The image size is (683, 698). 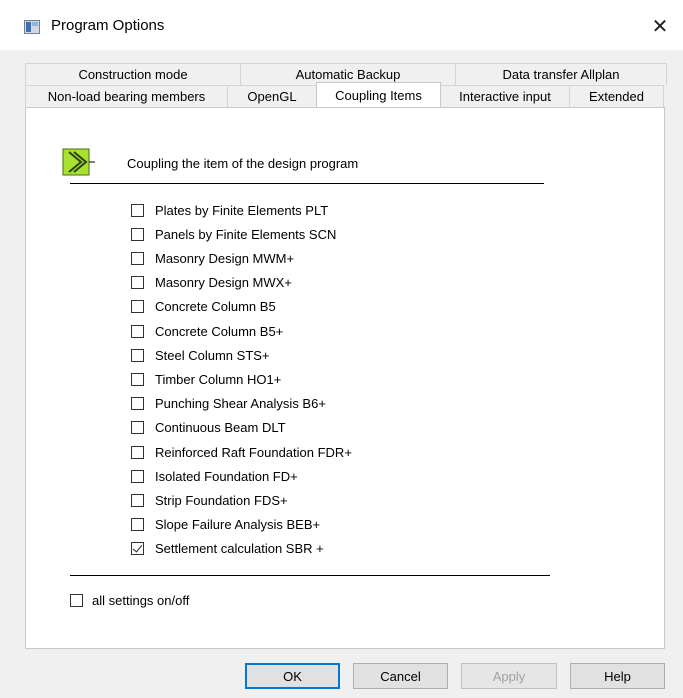 I want to click on checkbox-label: Masonry Design MWM+, so click(x=225, y=258).